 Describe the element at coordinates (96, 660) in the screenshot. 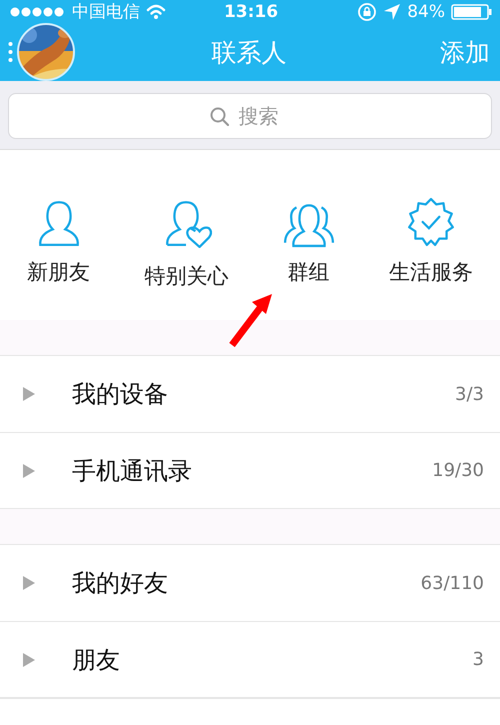

I see `group-name: 朋友` at that location.